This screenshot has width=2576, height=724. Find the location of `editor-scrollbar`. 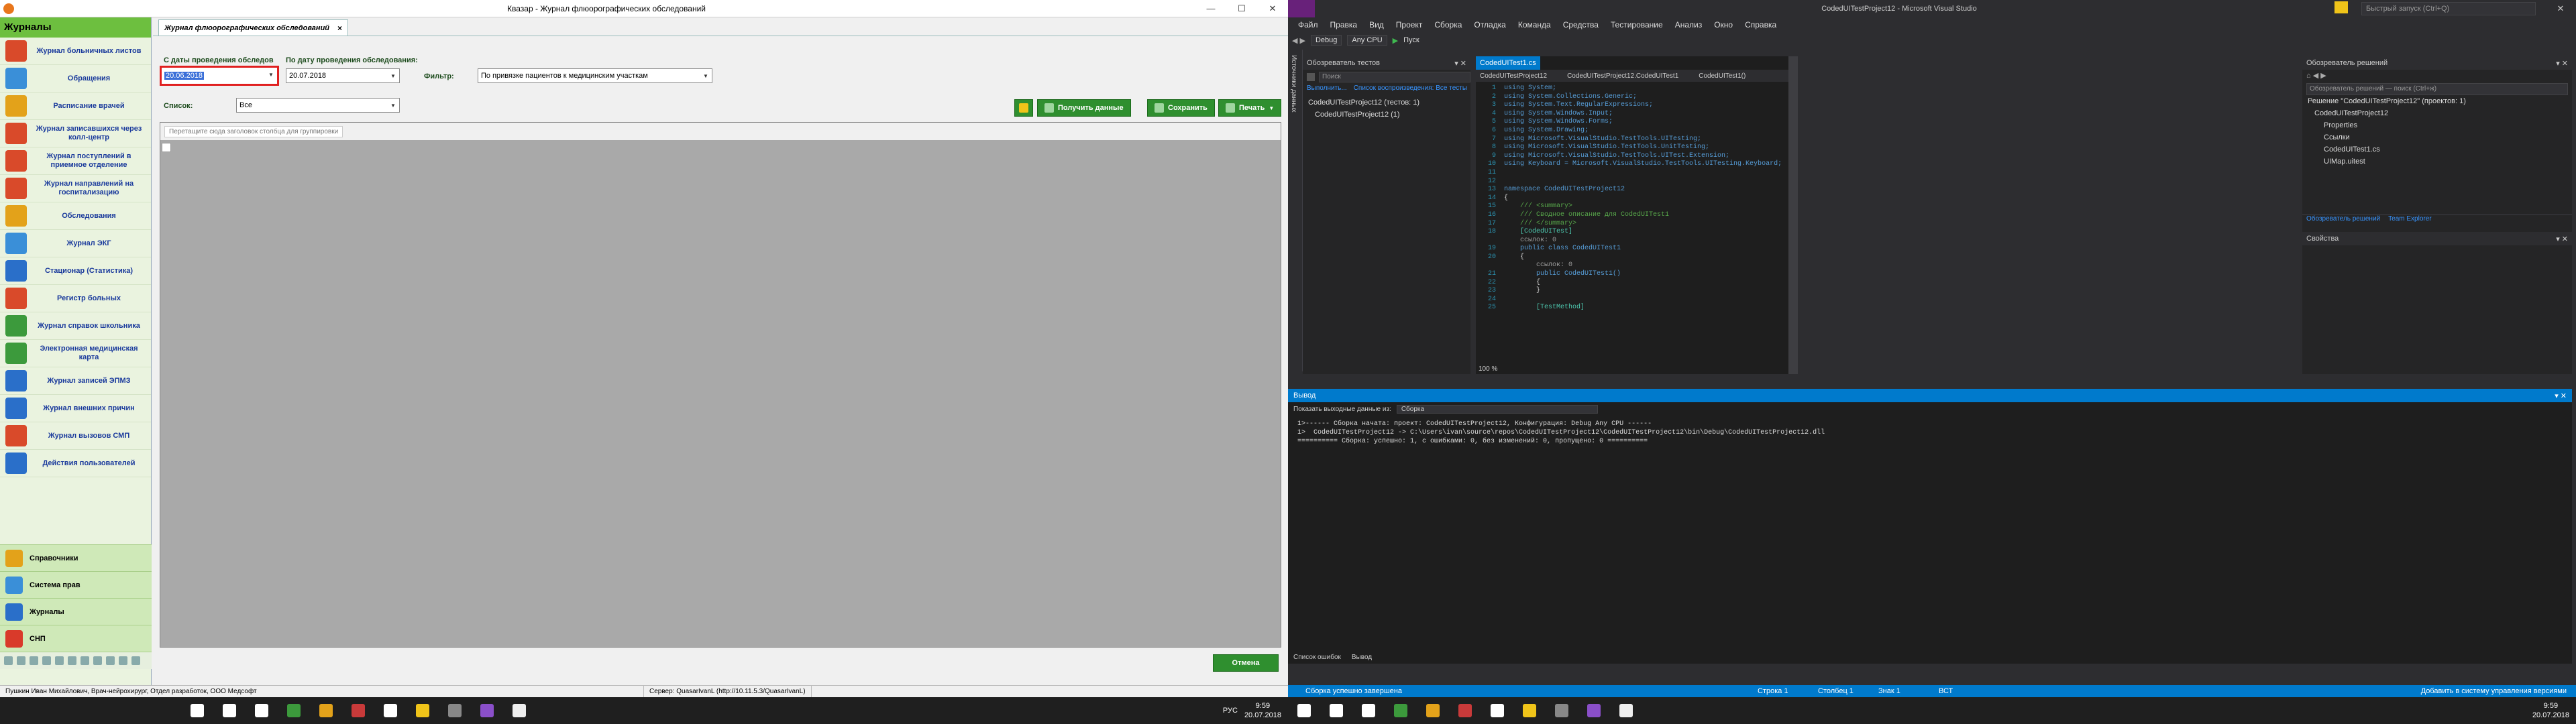

editor-scrollbar is located at coordinates (1793, 215).